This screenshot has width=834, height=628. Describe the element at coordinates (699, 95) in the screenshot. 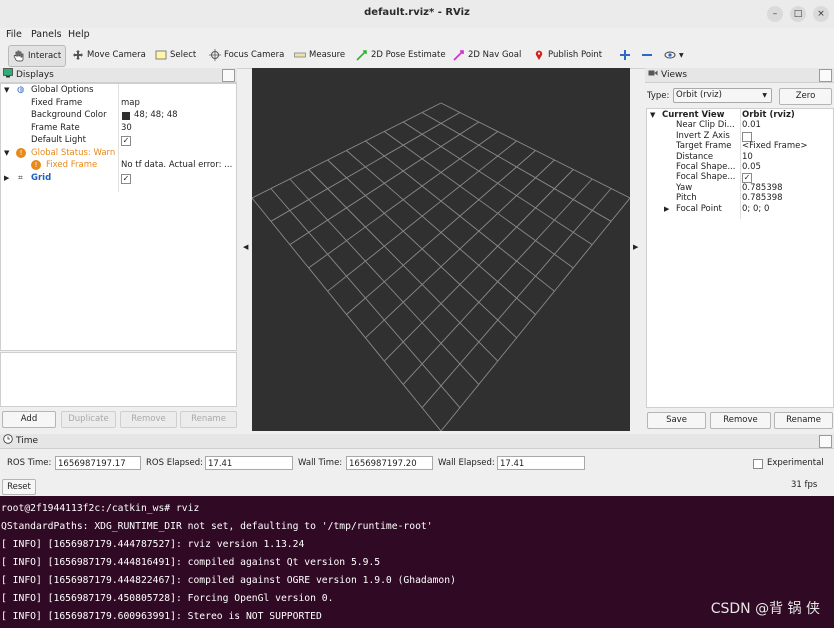

I see `view-type-value: Orbit (rviz)` at that location.